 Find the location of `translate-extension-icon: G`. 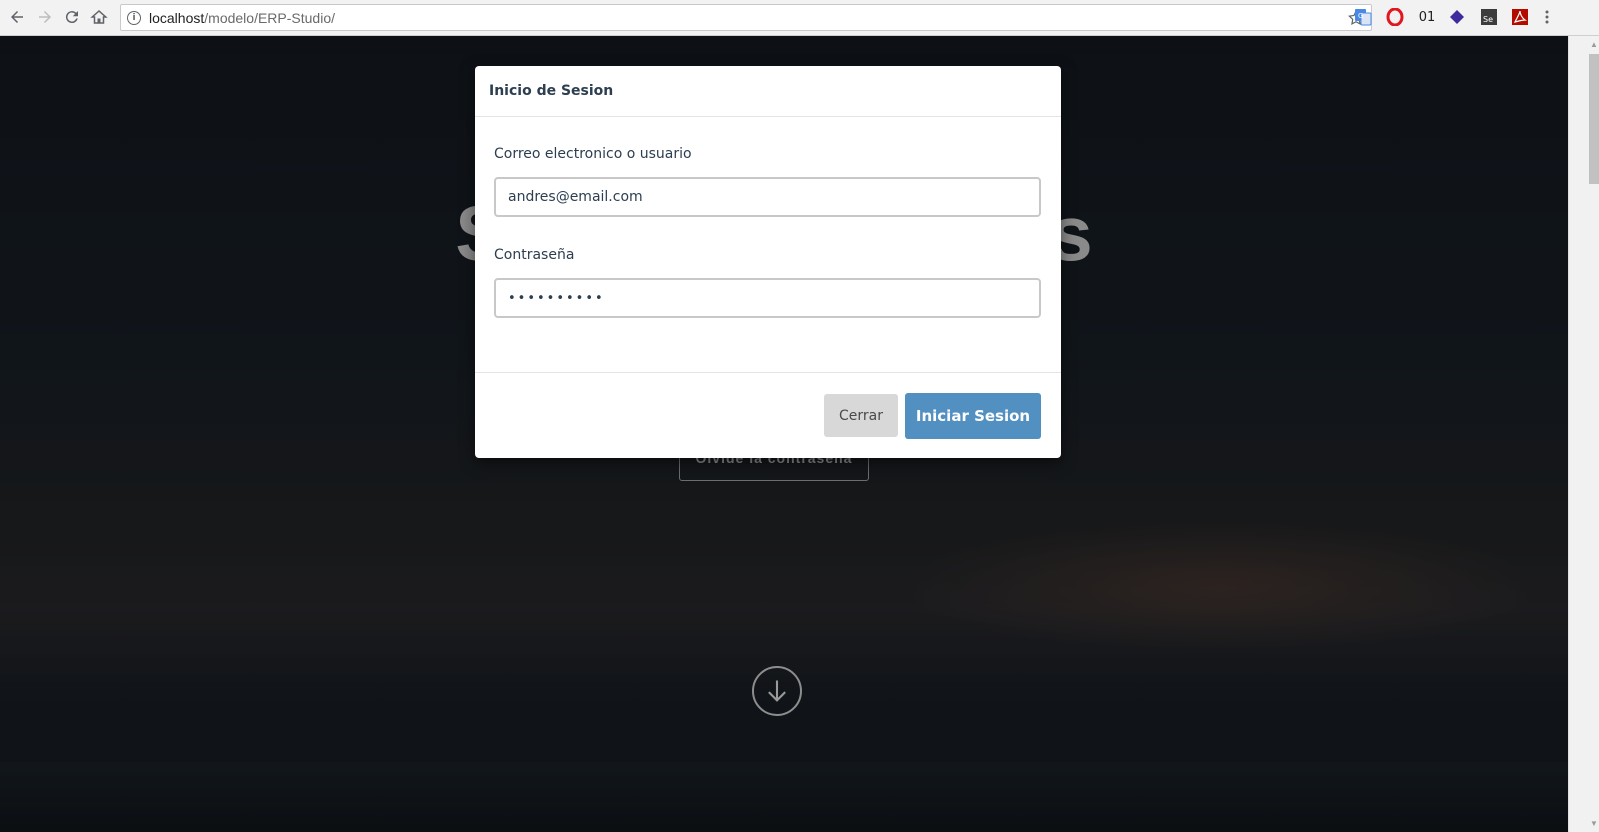

translate-extension-icon: G is located at coordinates (1363, 17).